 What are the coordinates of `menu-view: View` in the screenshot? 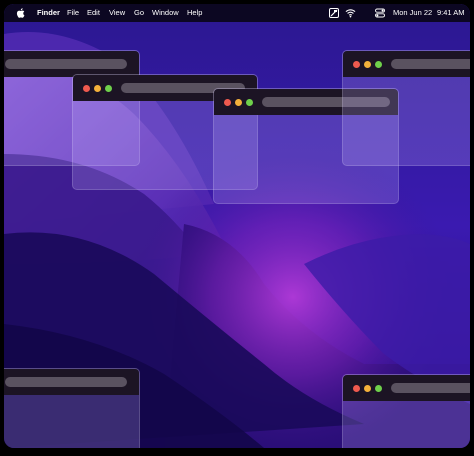 It's located at (117, 12).